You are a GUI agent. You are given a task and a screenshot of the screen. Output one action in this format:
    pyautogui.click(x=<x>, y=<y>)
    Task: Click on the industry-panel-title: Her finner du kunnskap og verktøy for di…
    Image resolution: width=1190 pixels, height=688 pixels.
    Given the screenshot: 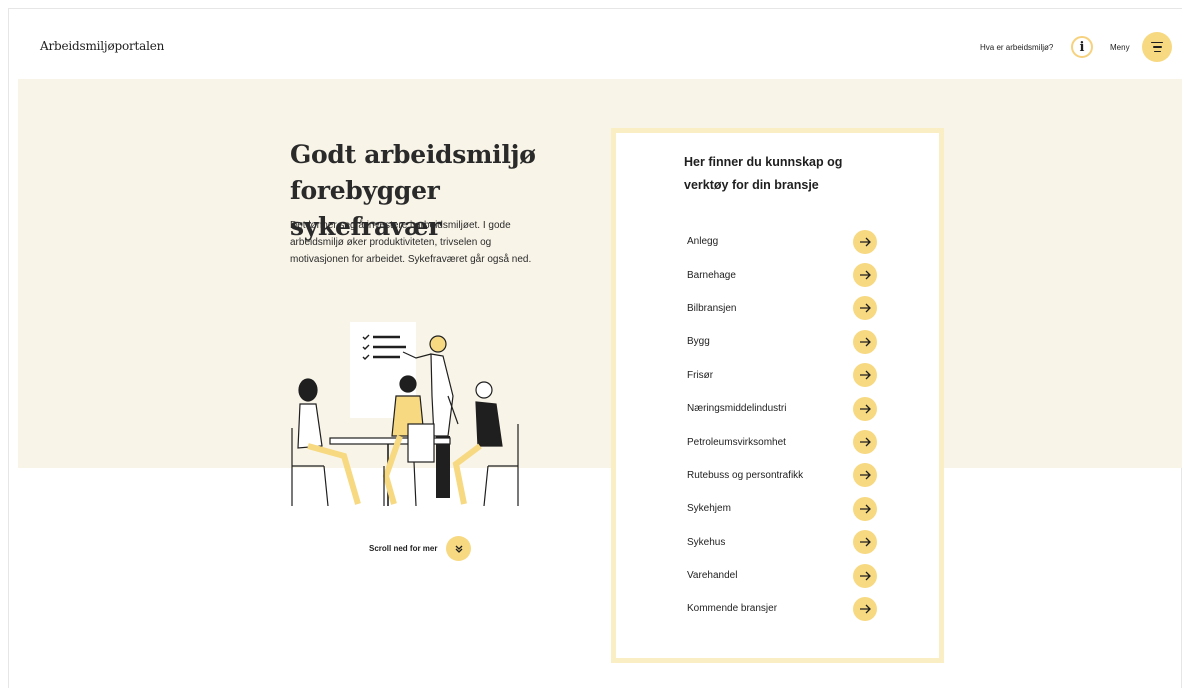 What is the action you would take?
    pyautogui.click(x=763, y=173)
    